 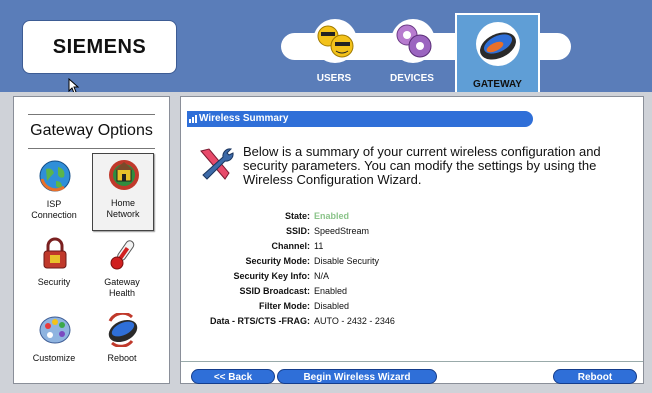 I want to click on section-title-bar: Wireless Summary, so click(x=360, y=119).